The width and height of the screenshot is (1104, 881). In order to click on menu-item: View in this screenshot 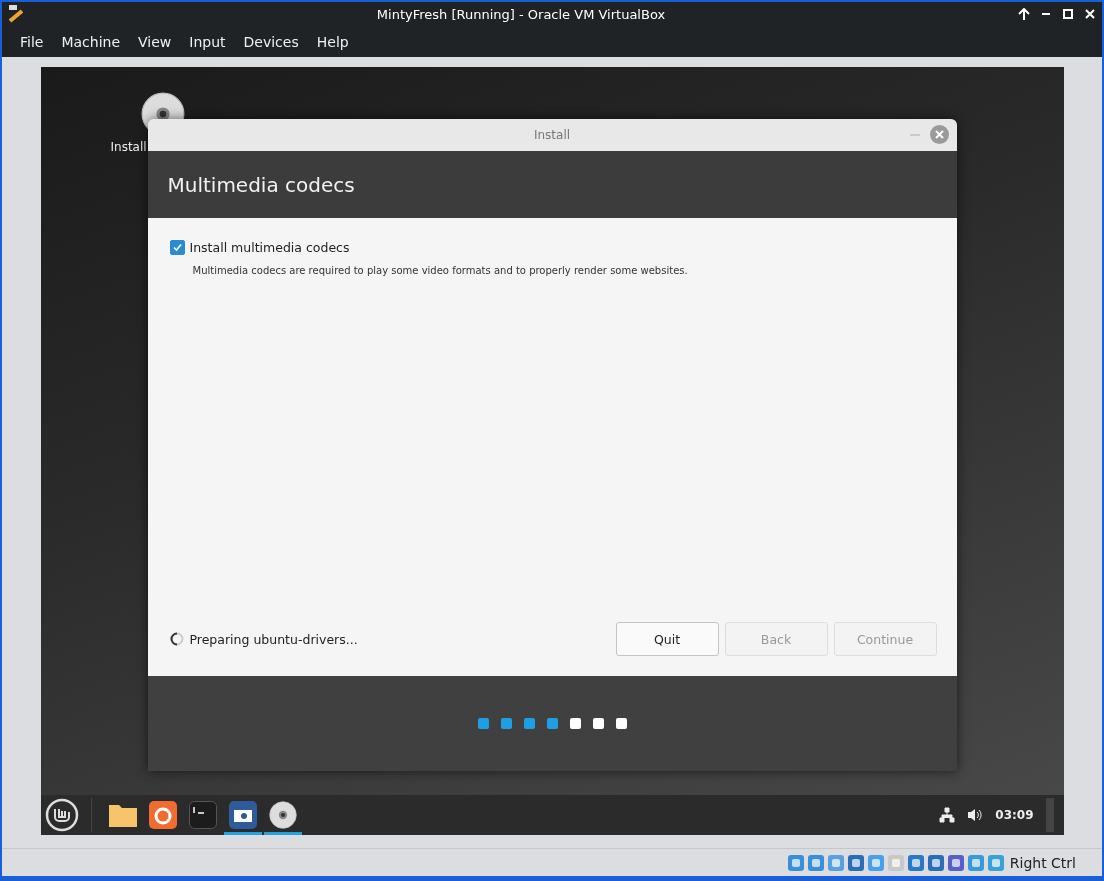, I will do `click(155, 41)`.